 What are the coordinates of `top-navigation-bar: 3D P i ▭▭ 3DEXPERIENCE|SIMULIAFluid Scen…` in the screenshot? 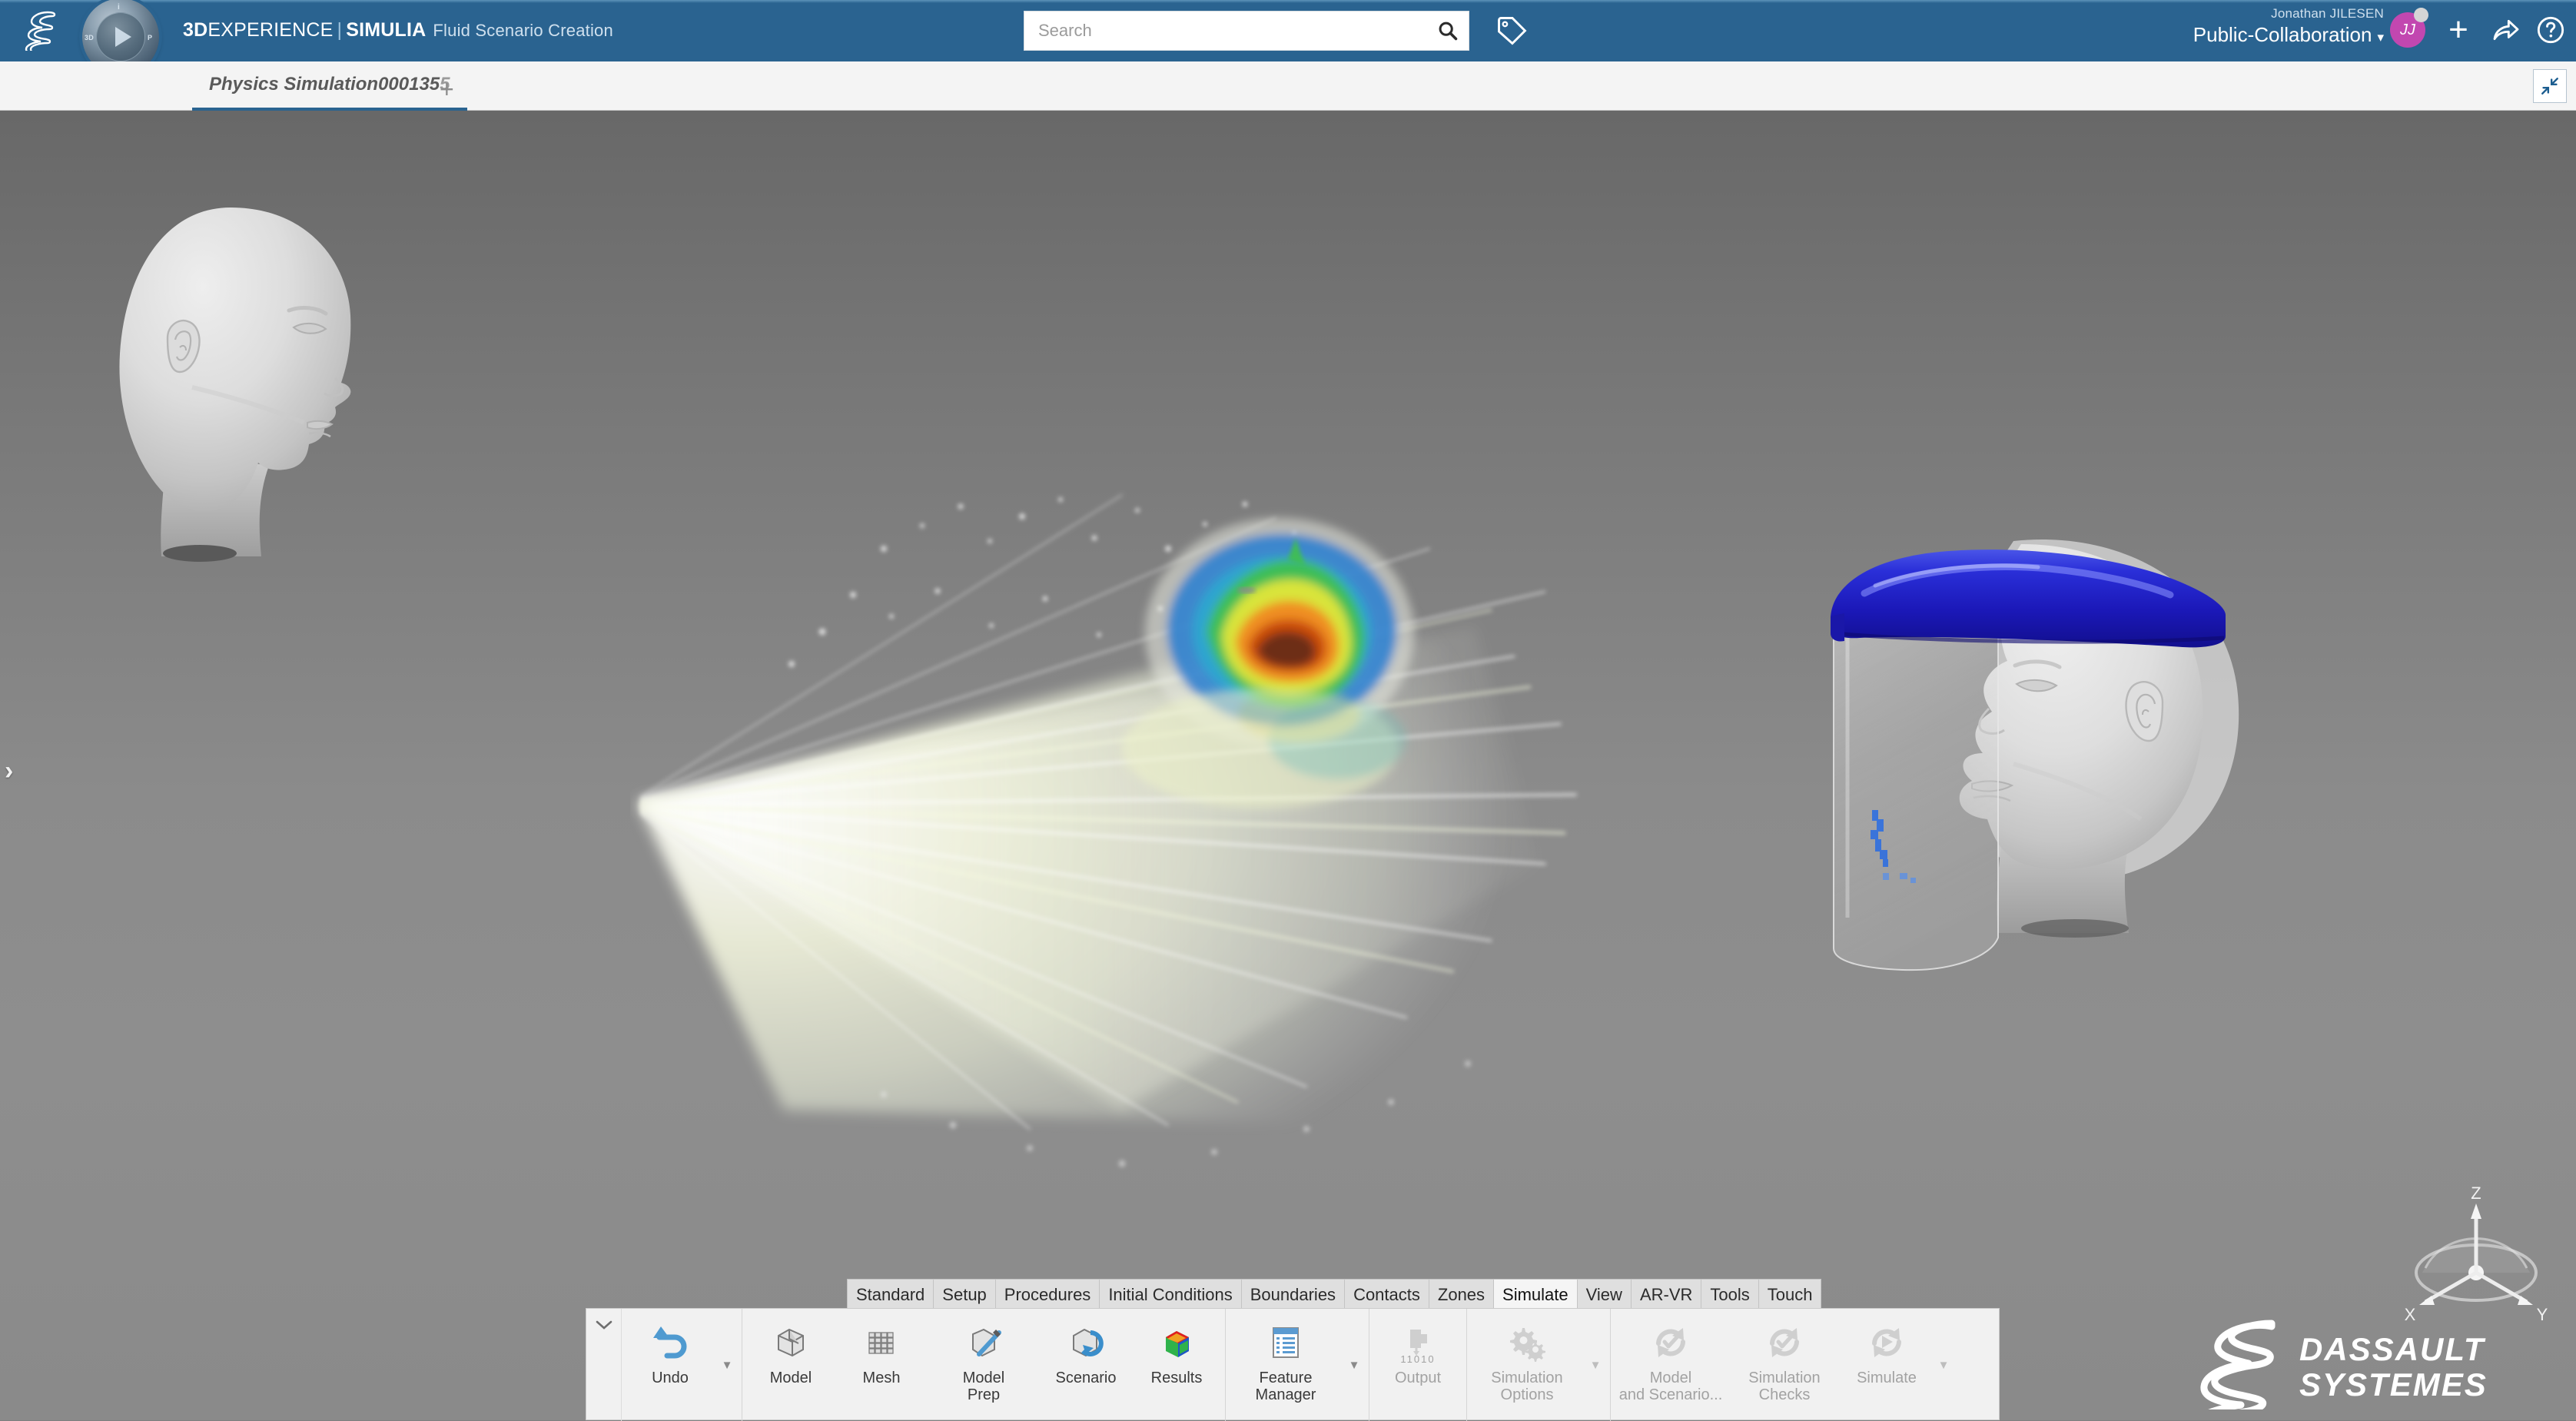 It's located at (1288, 37).